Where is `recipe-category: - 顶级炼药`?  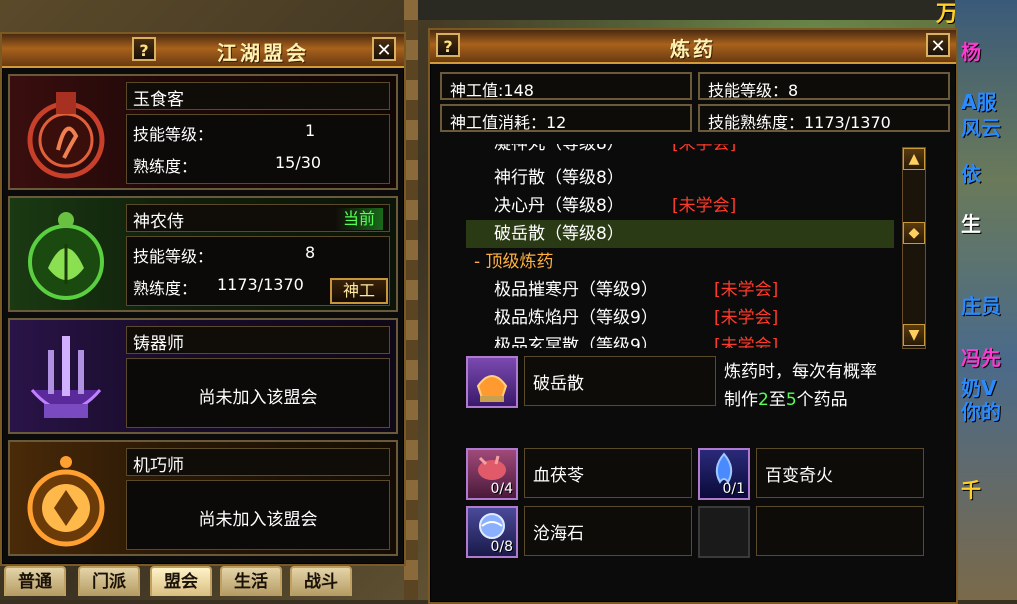
recipe-category: - 顶级炼药 is located at coordinates (680, 262).